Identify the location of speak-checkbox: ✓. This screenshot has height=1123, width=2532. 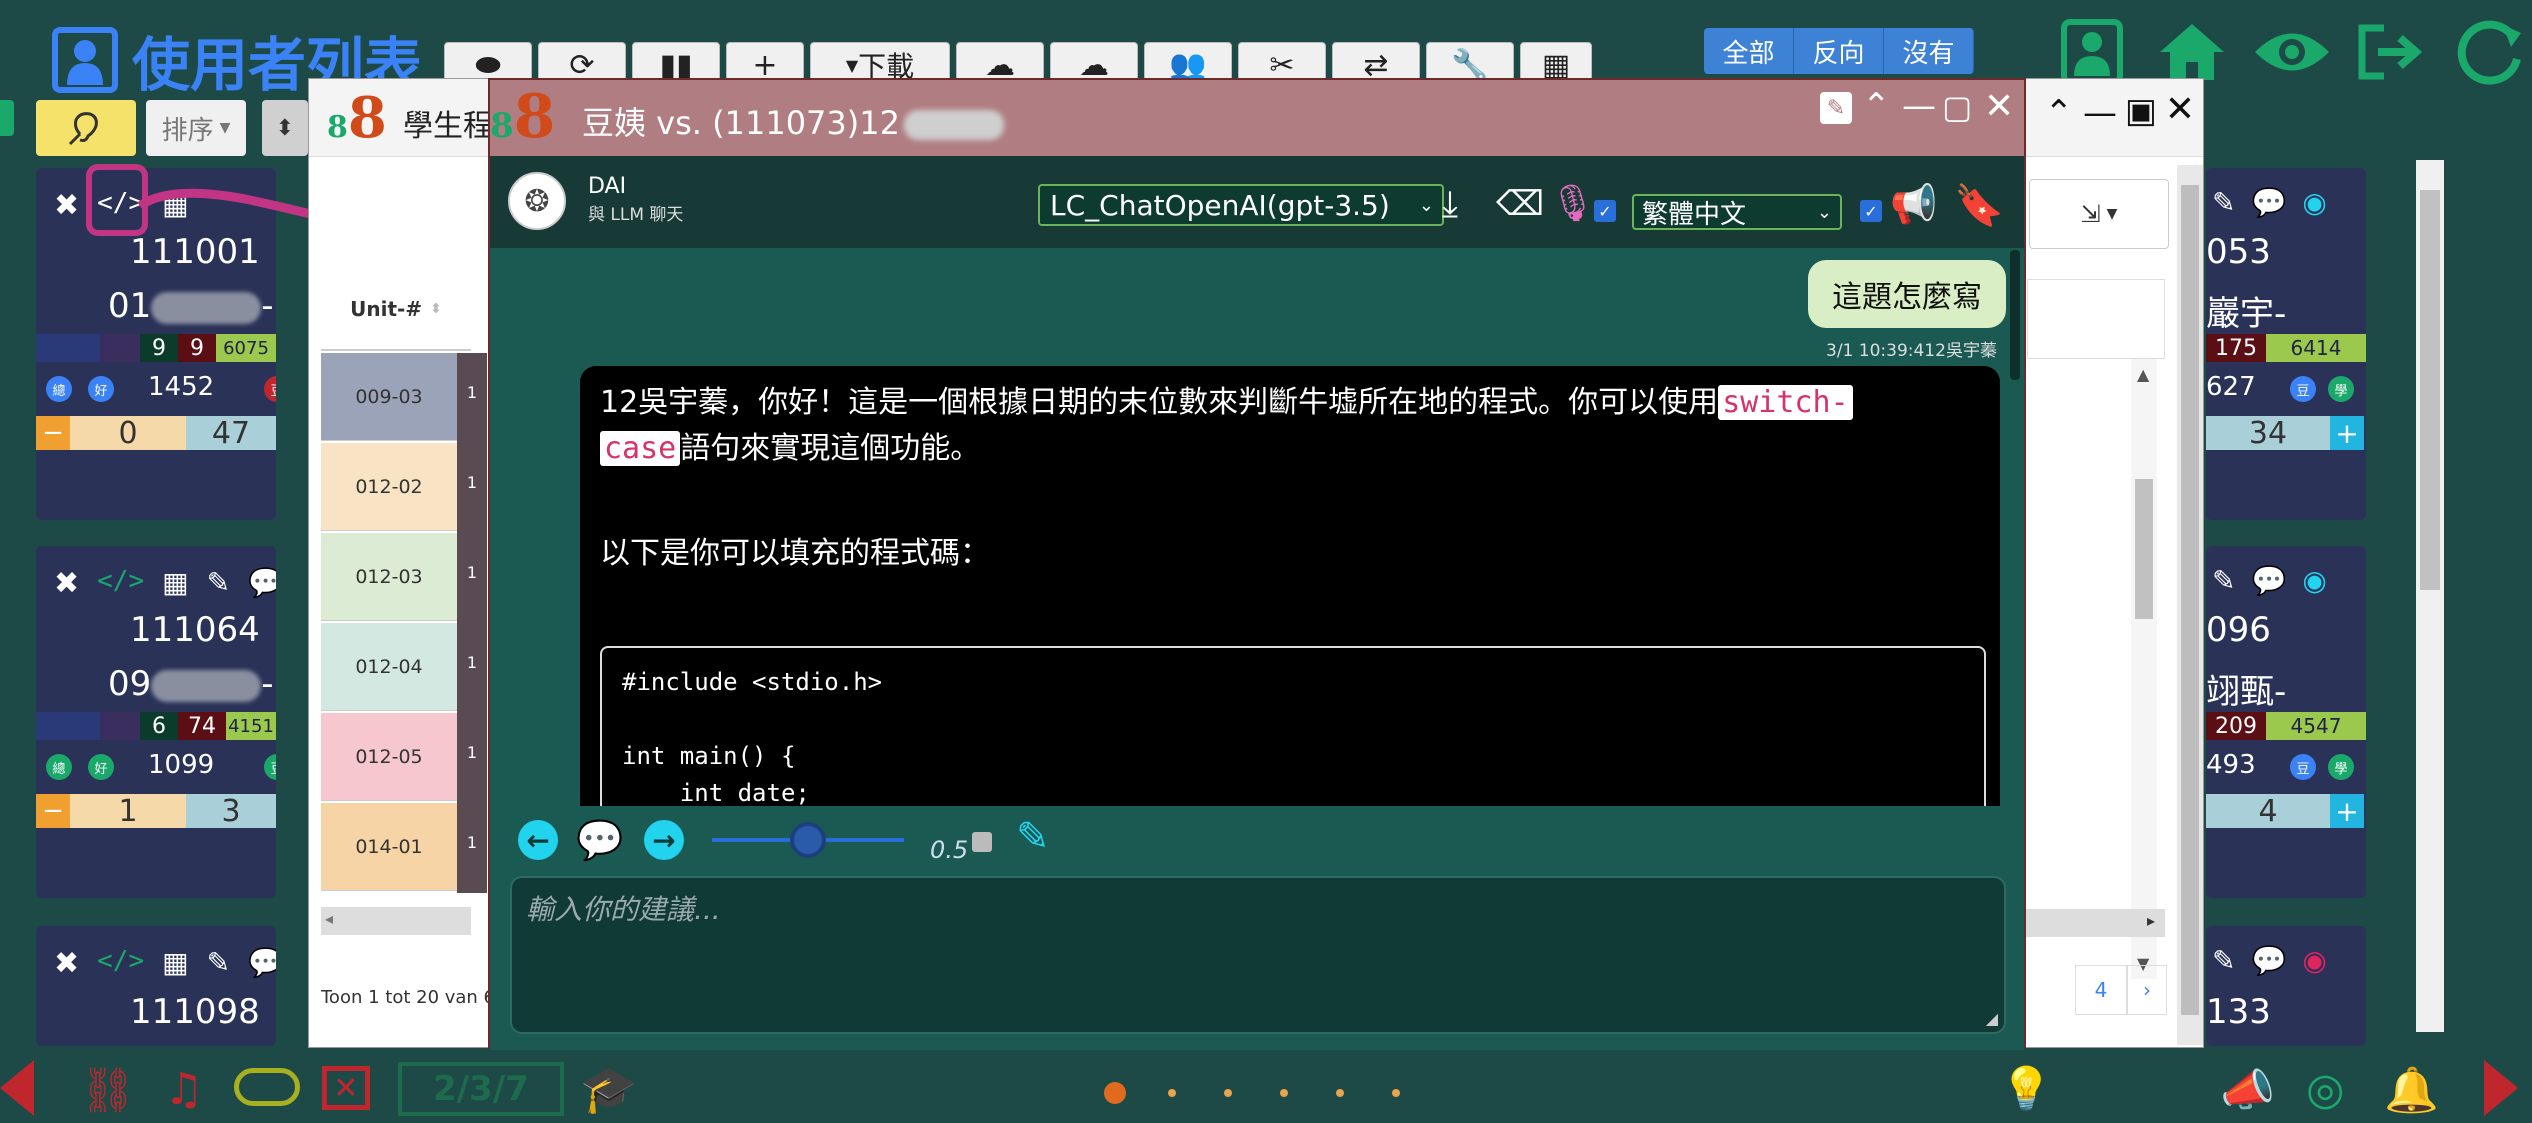
(1871, 211).